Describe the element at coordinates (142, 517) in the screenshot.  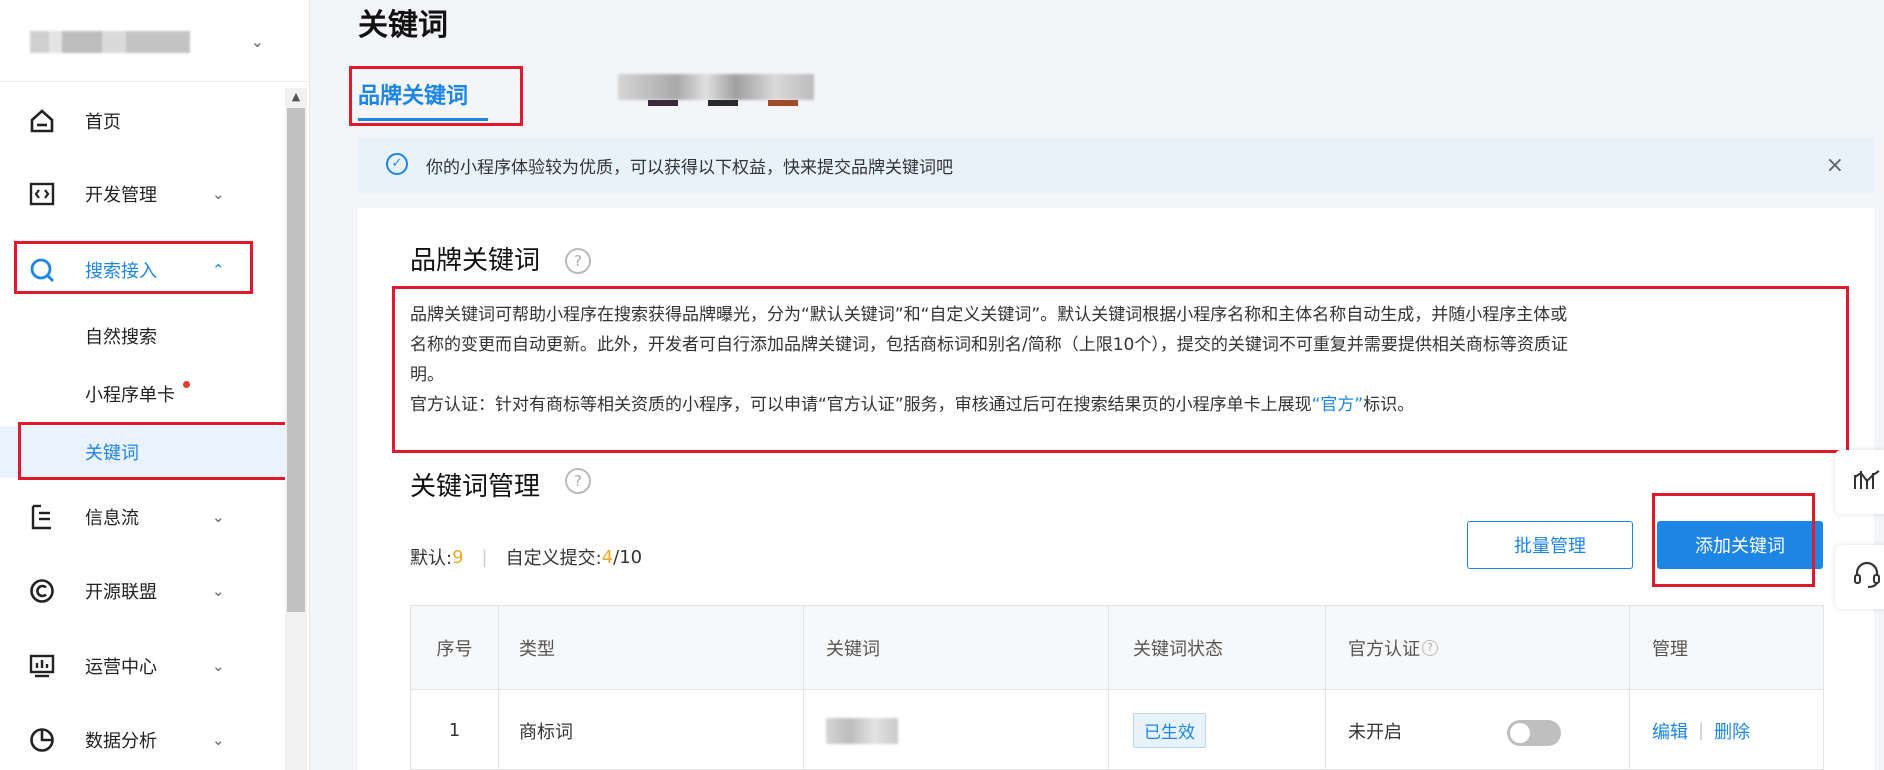
I see `sidebar-item-feed: 信息流 ⌄` at that location.